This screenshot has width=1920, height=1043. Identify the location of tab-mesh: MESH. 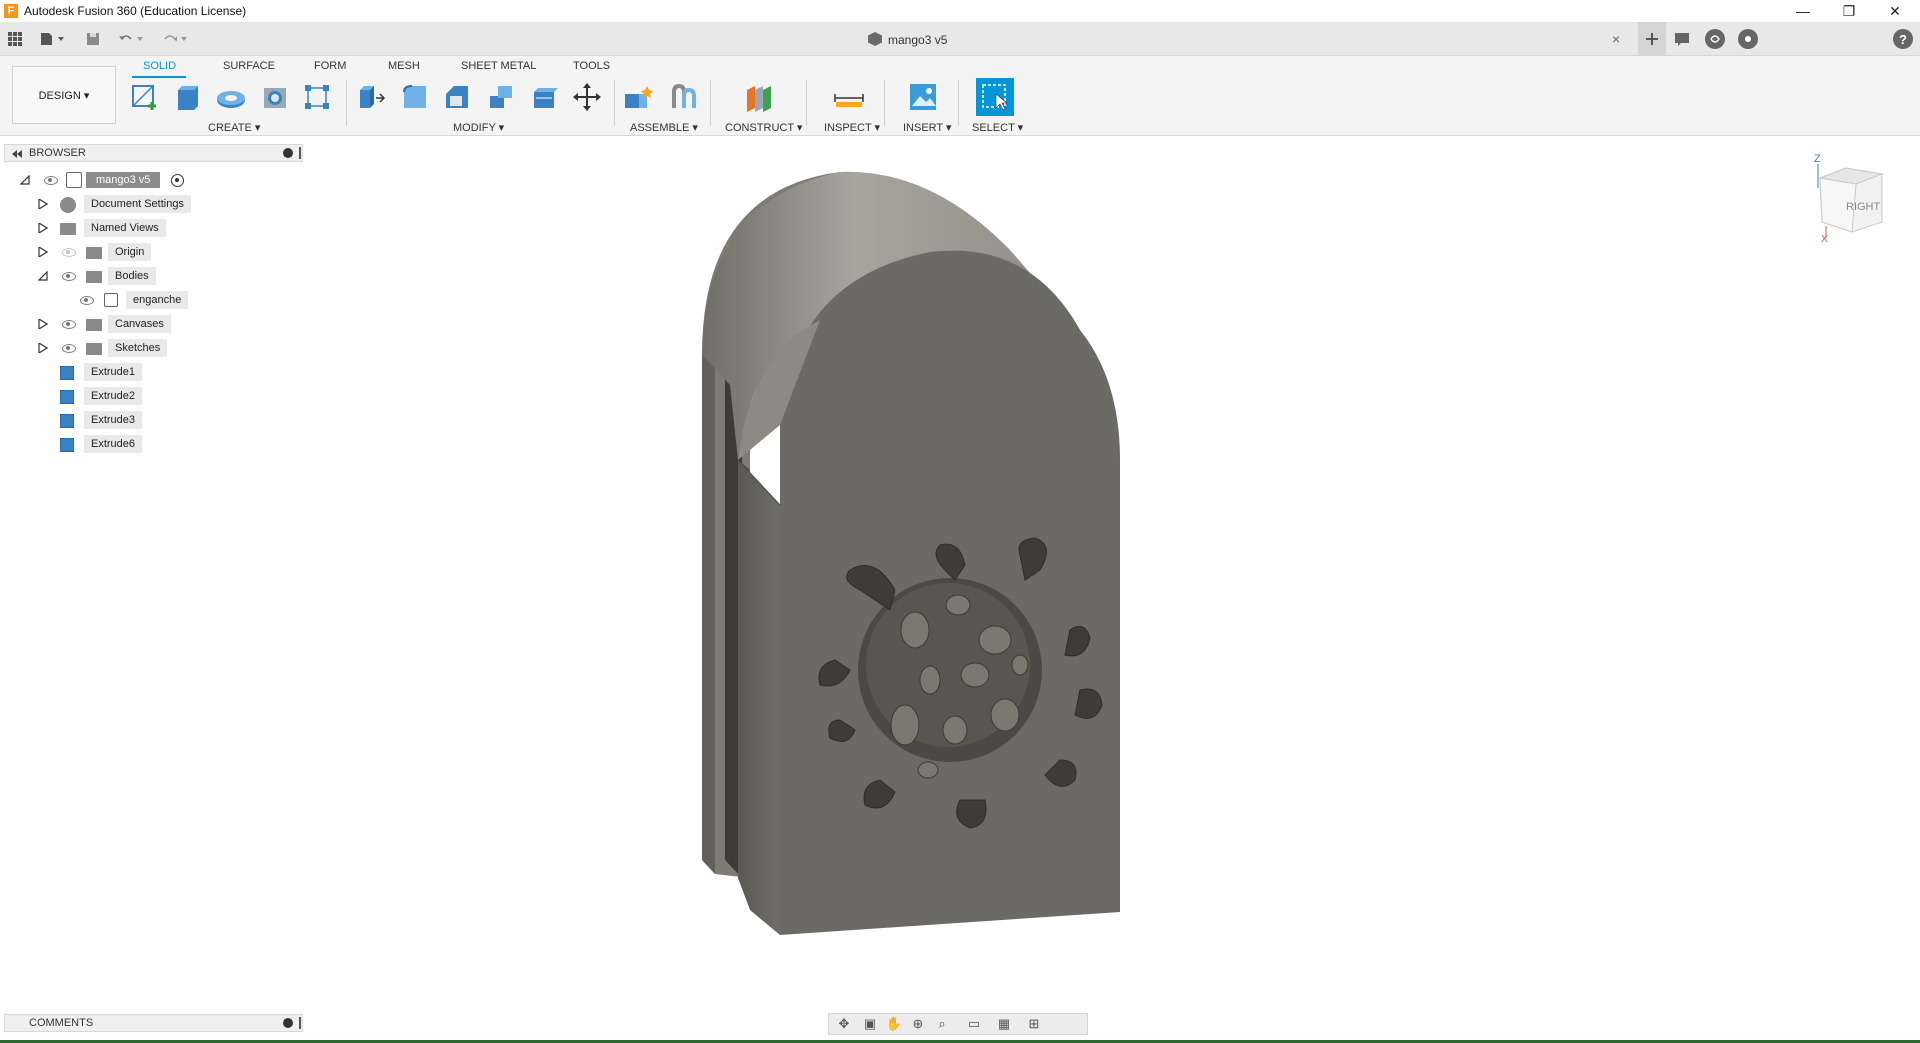
(404, 66).